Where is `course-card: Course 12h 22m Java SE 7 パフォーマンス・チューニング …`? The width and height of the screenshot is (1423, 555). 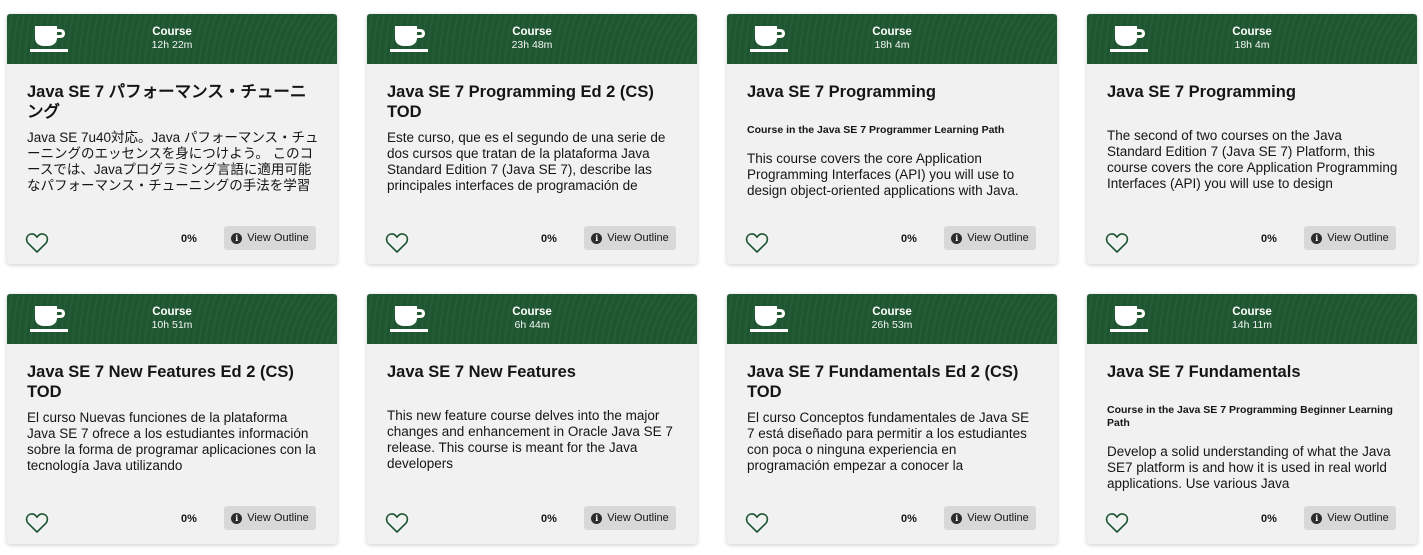 course-card: Course 12h 22m Java SE 7 パフォーマンス・チューニング … is located at coordinates (172, 139).